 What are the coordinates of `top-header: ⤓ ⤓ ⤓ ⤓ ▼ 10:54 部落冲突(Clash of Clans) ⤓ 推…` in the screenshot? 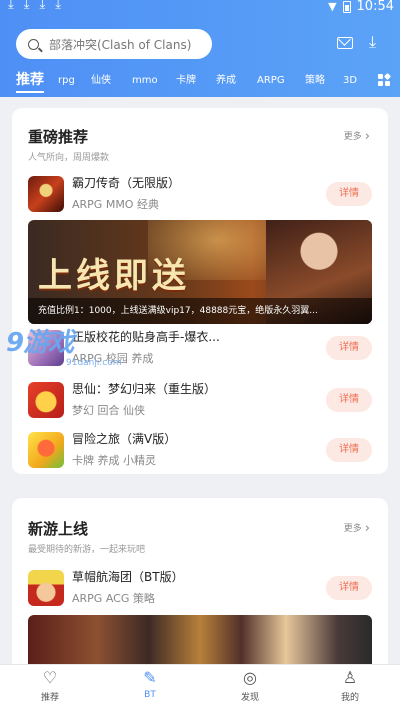 It's located at (200, 48).